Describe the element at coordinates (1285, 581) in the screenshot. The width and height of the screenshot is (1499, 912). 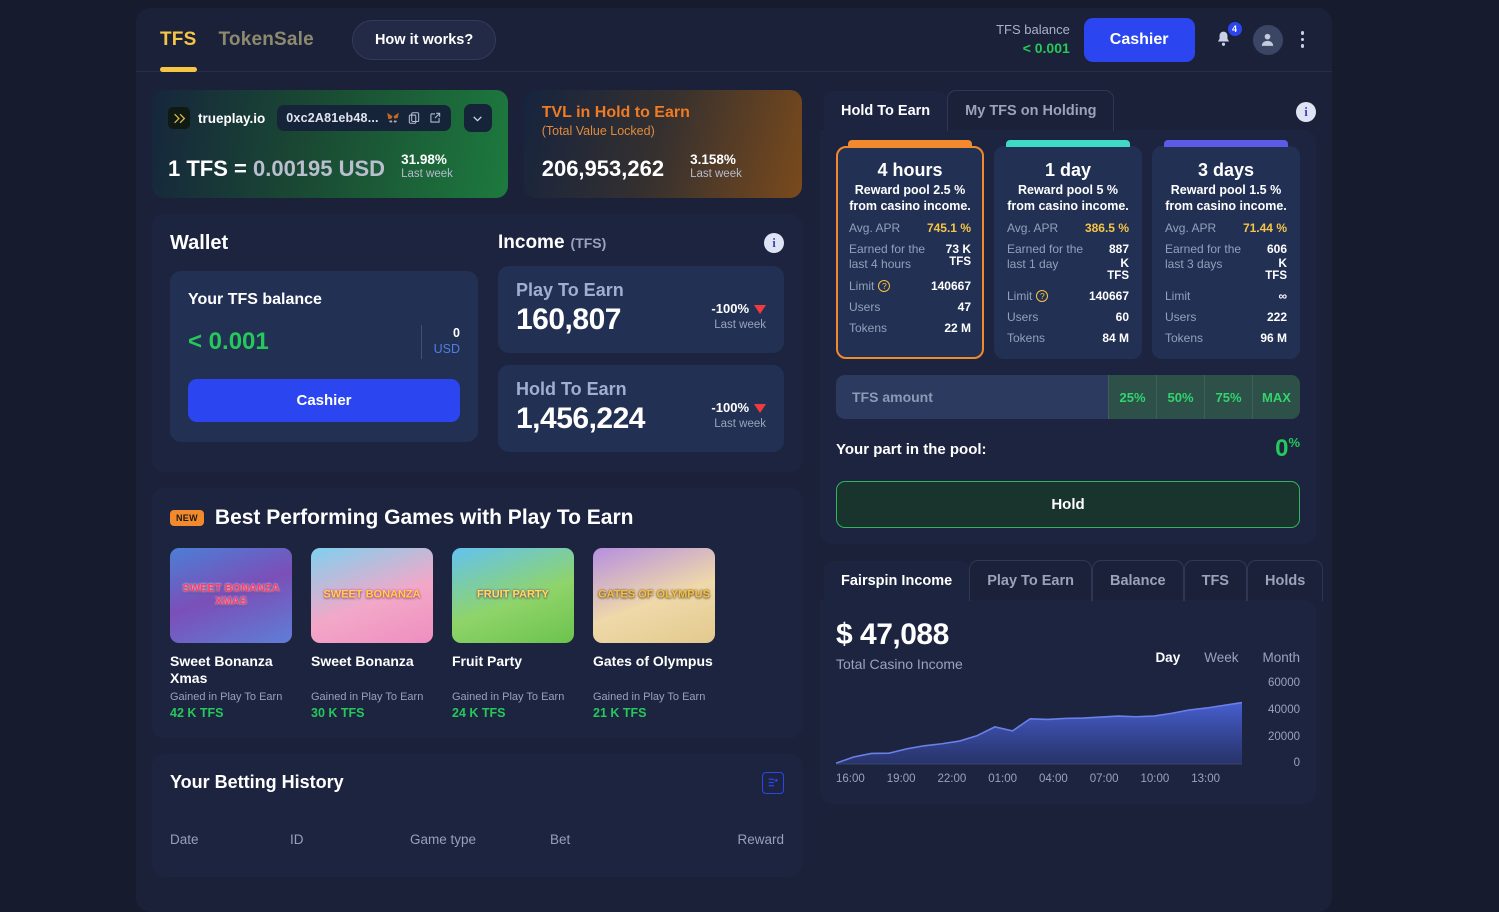
I see `tab-holds: Holds` at that location.